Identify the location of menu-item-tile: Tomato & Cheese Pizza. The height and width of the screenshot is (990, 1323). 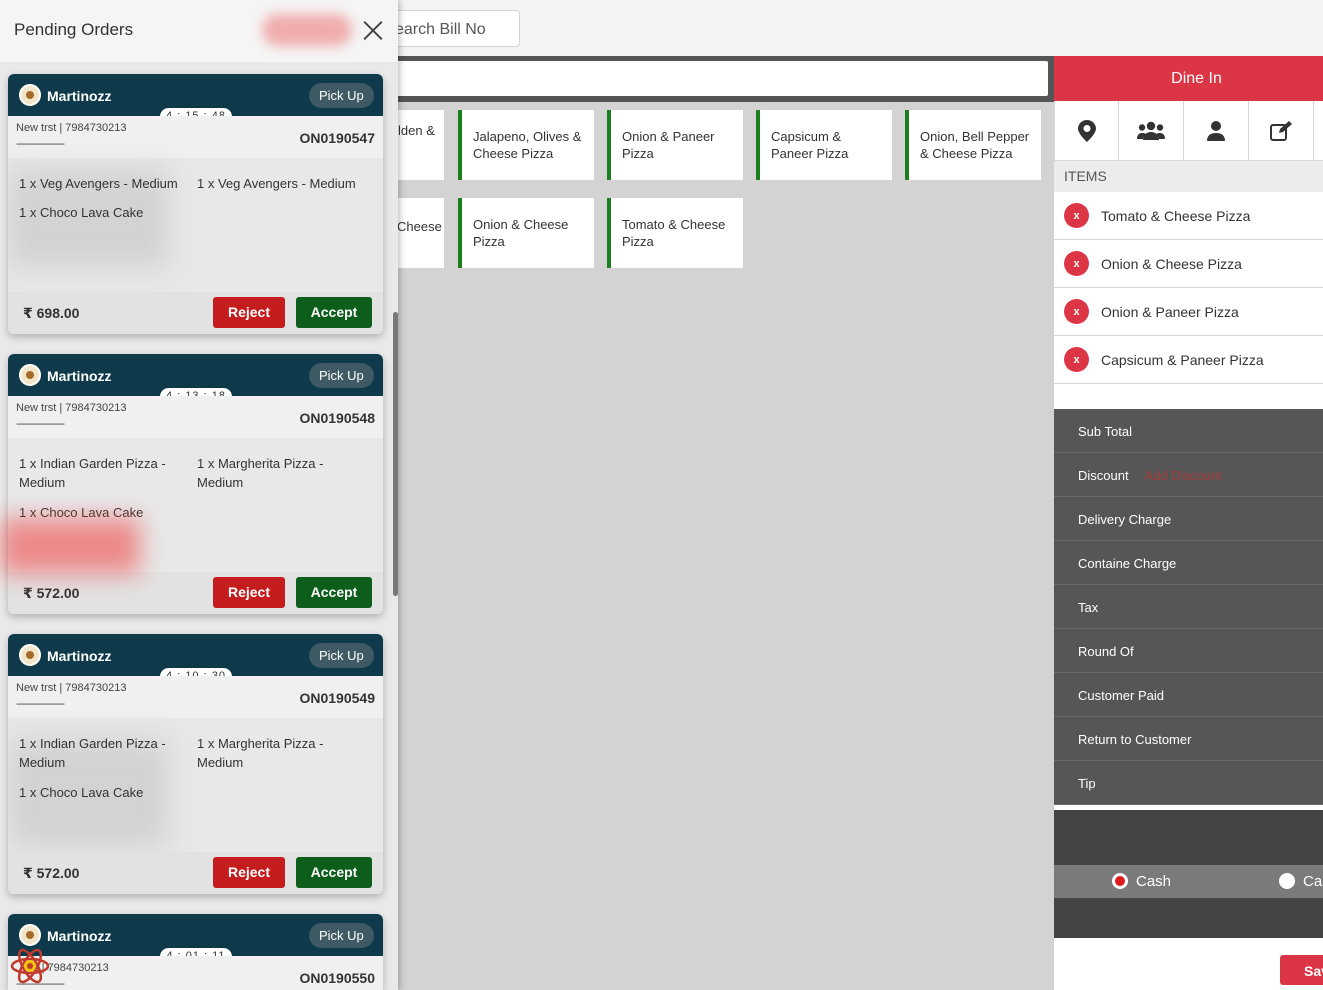
(675, 233).